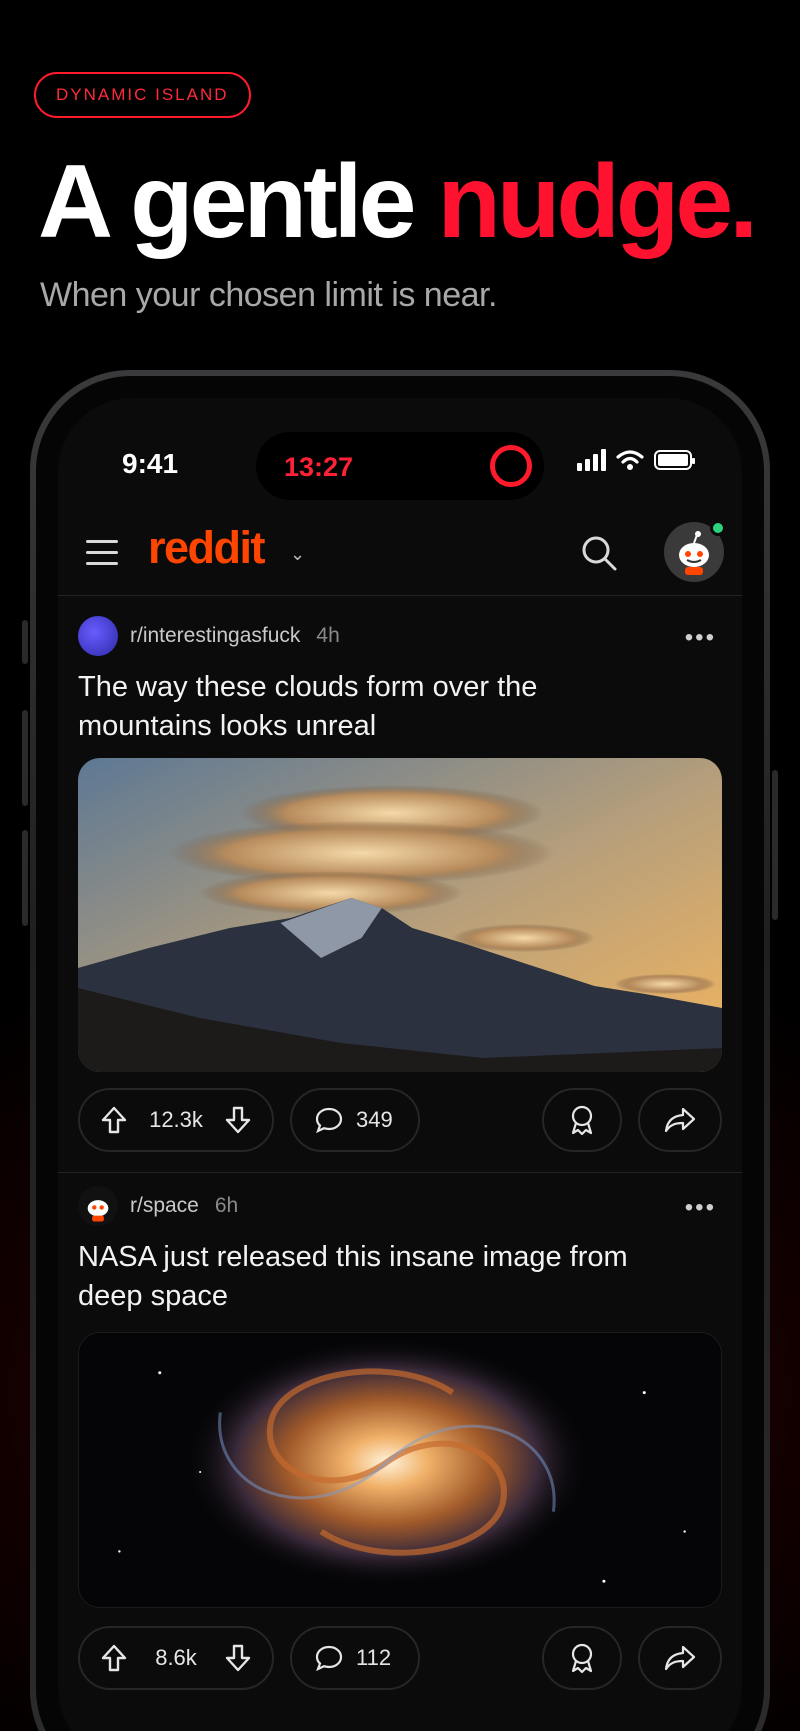  I want to click on post-actions: 12.3k 349, so click(400, 1120).